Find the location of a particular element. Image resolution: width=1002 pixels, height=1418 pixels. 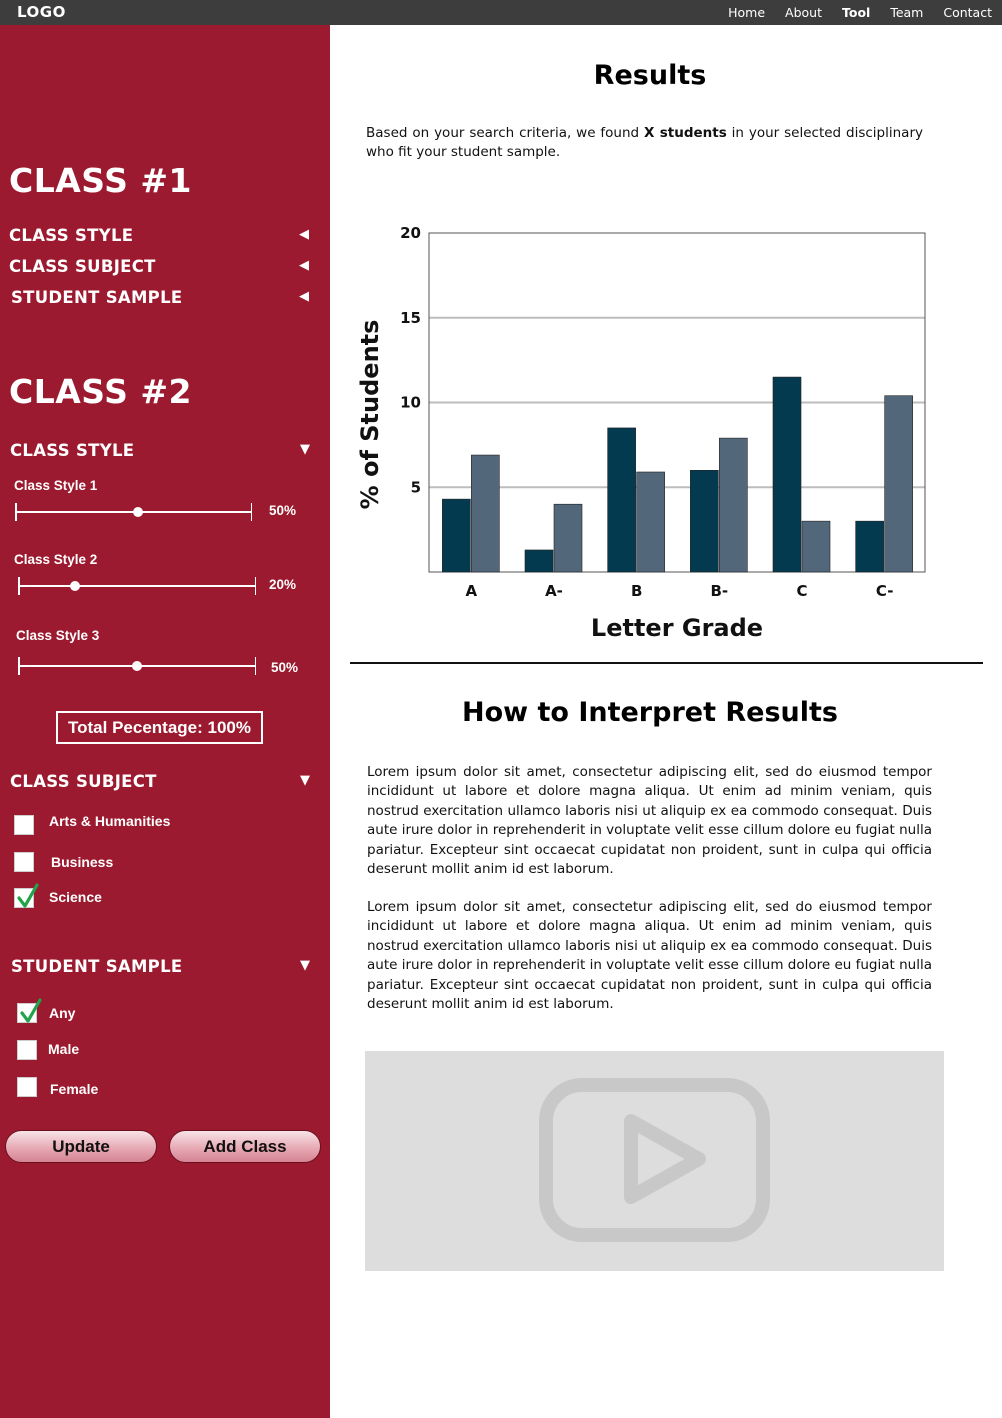

bar-series-1-B is located at coordinates (621, 500).